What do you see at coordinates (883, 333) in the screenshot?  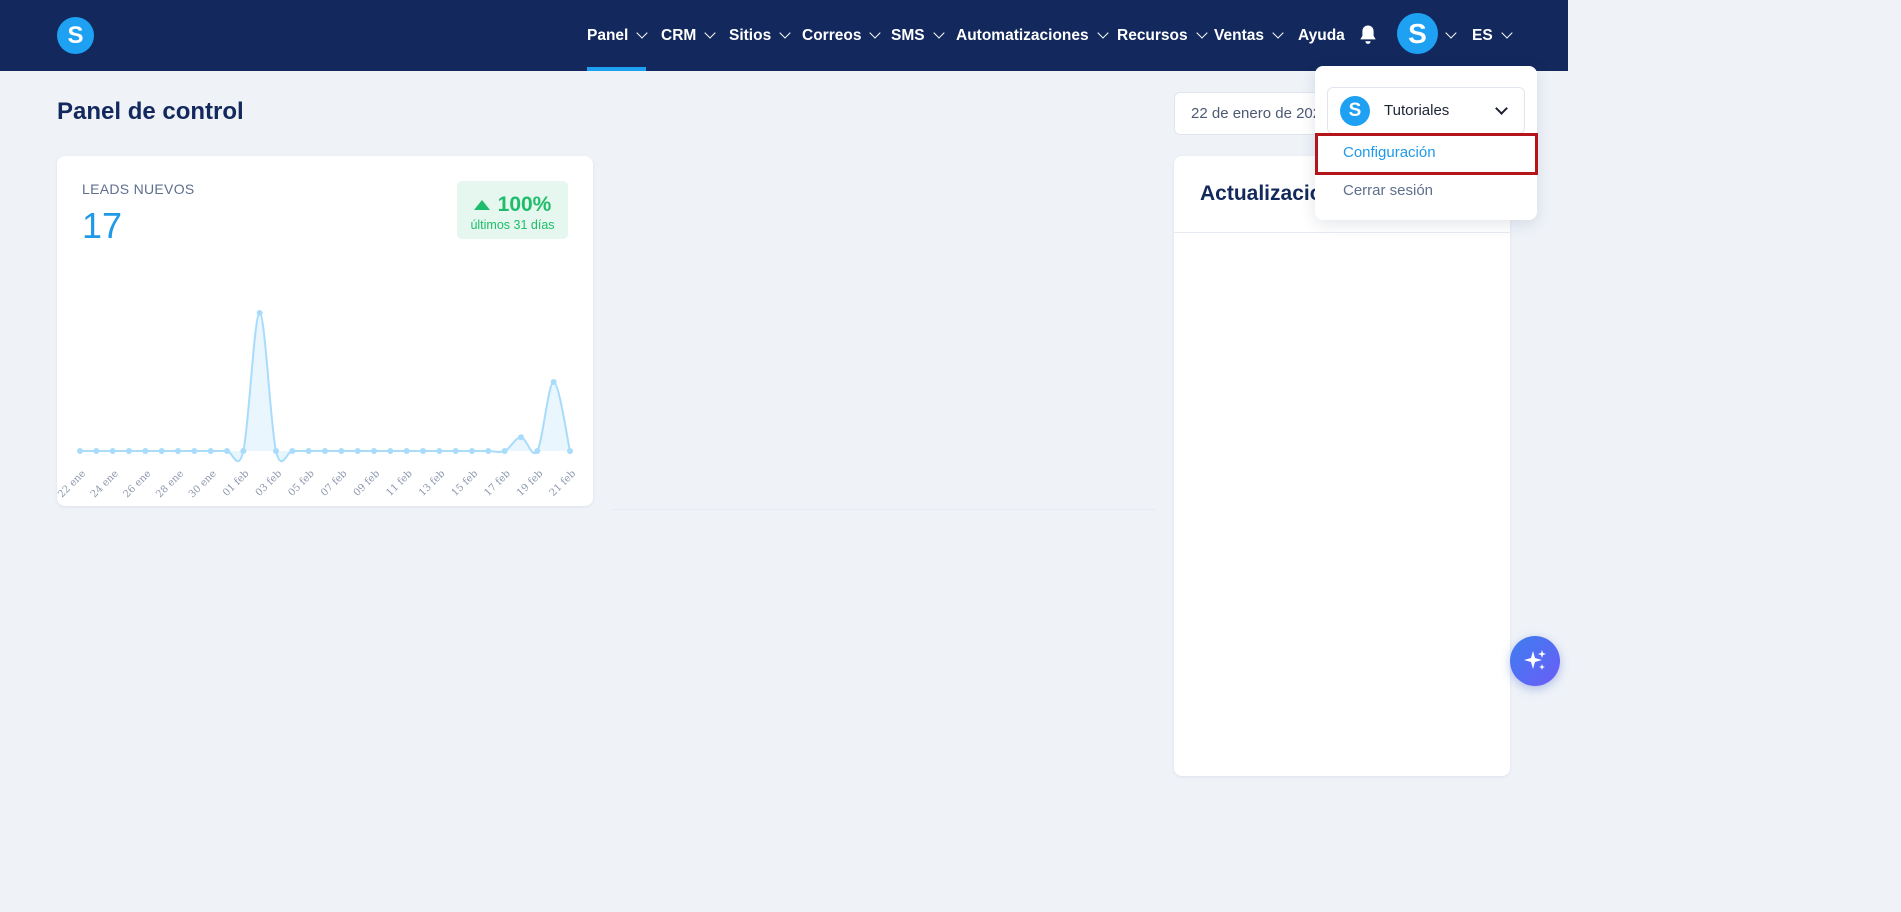 I see `empty-widget-area` at bounding box center [883, 333].